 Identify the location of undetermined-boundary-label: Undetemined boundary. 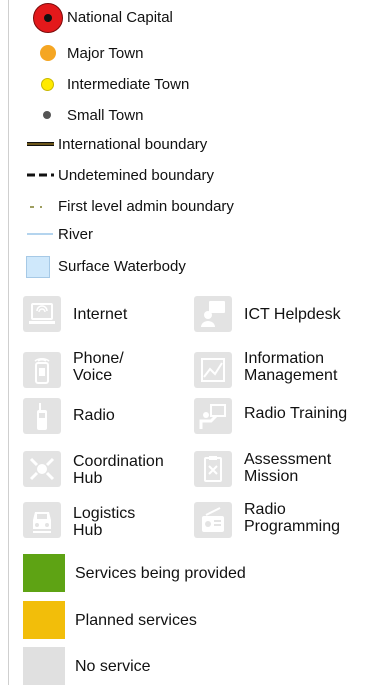
(136, 175).